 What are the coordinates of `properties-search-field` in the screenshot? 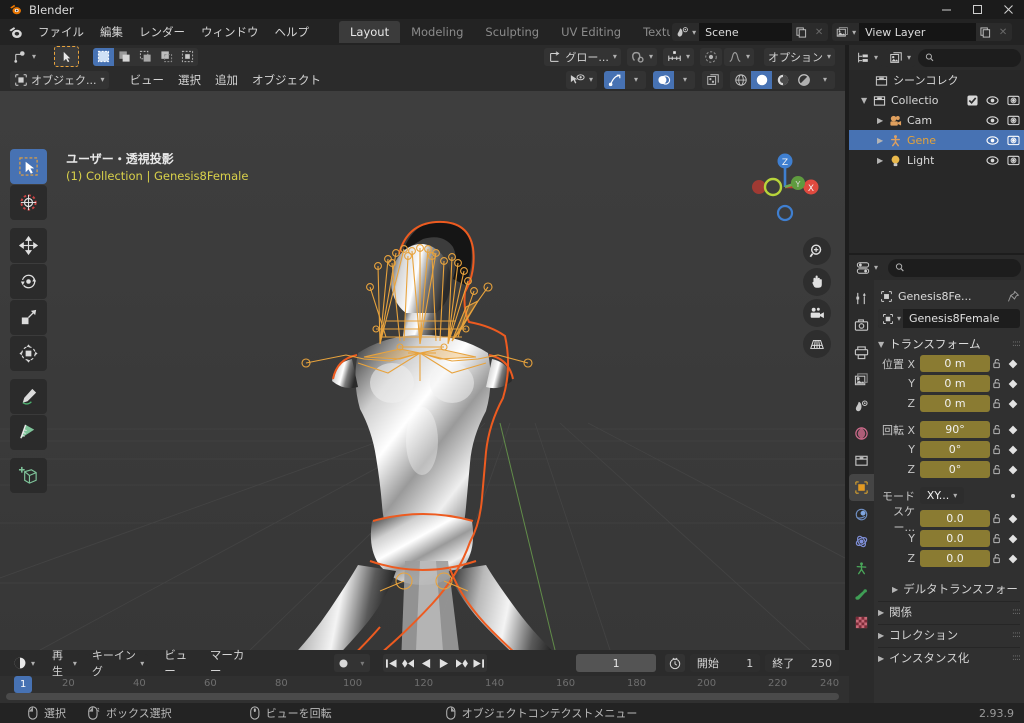 It's located at (961, 267).